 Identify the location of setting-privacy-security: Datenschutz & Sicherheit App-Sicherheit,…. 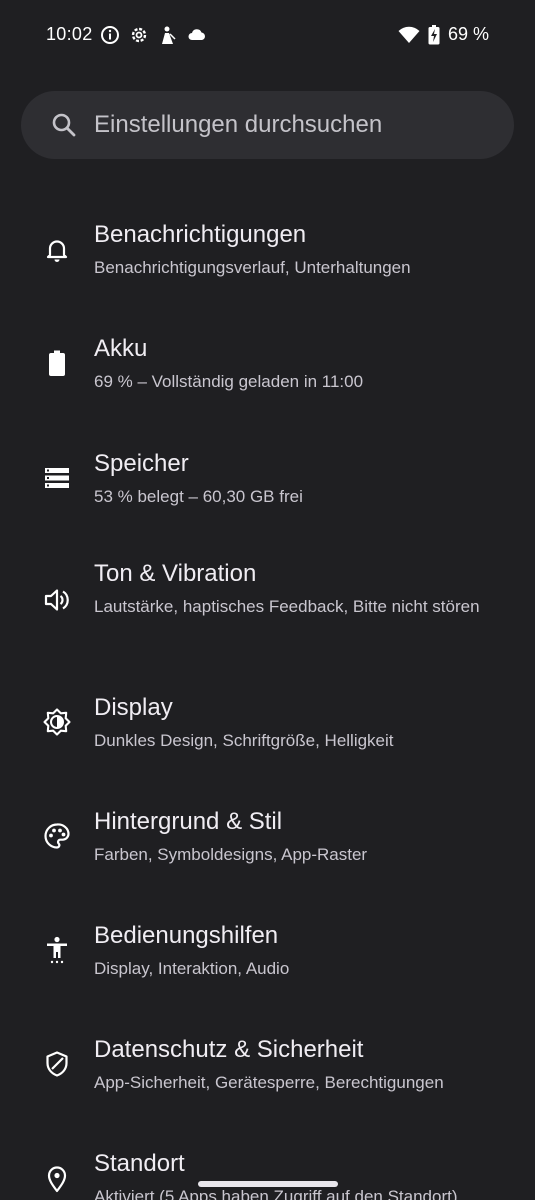
(267, 1060).